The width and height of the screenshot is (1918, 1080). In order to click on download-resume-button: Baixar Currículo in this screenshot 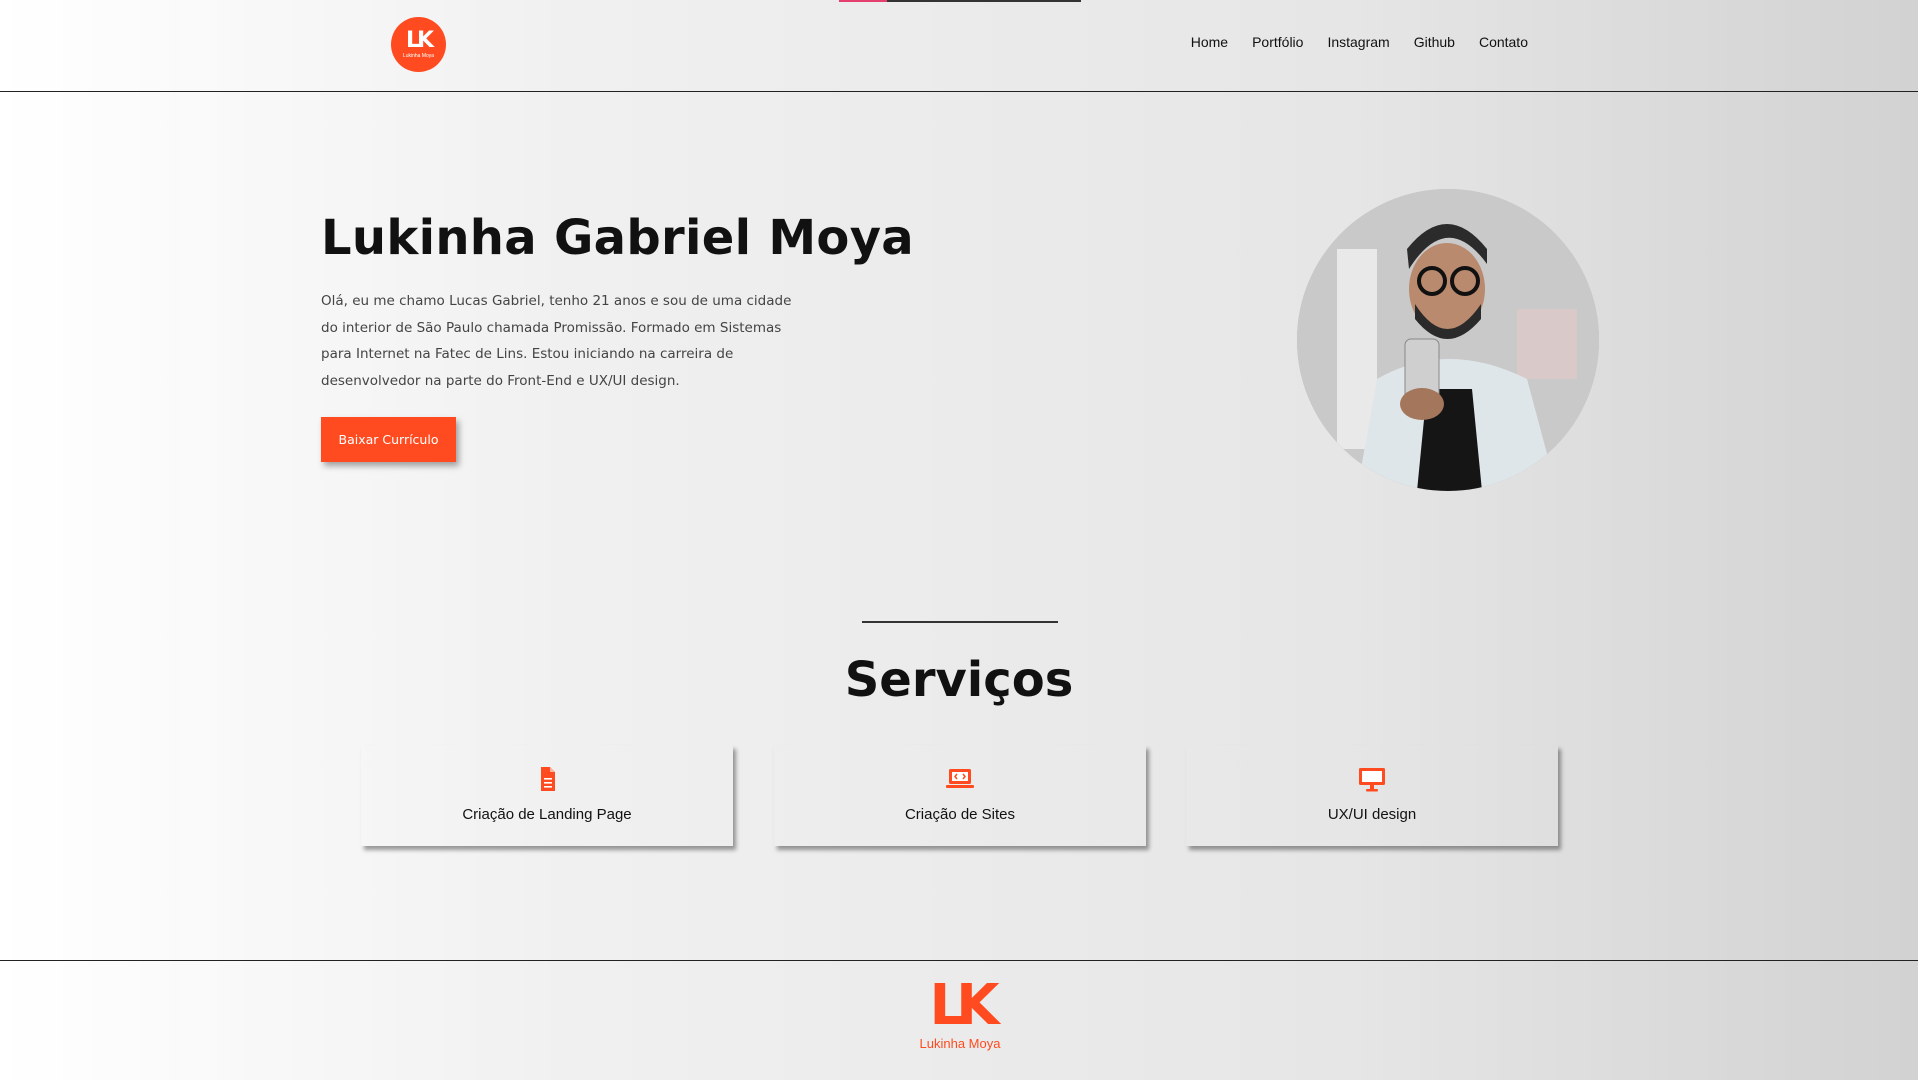, I will do `click(388, 439)`.